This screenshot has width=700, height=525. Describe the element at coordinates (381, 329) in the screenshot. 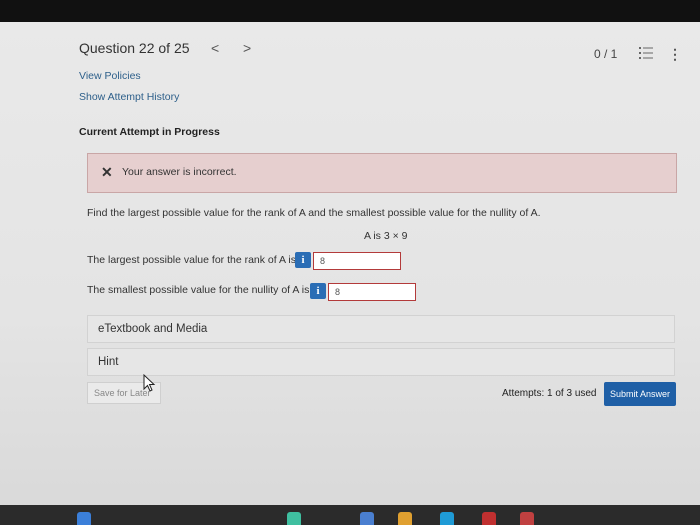

I see `etextbook-media-section: eTextbook and Media` at that location.